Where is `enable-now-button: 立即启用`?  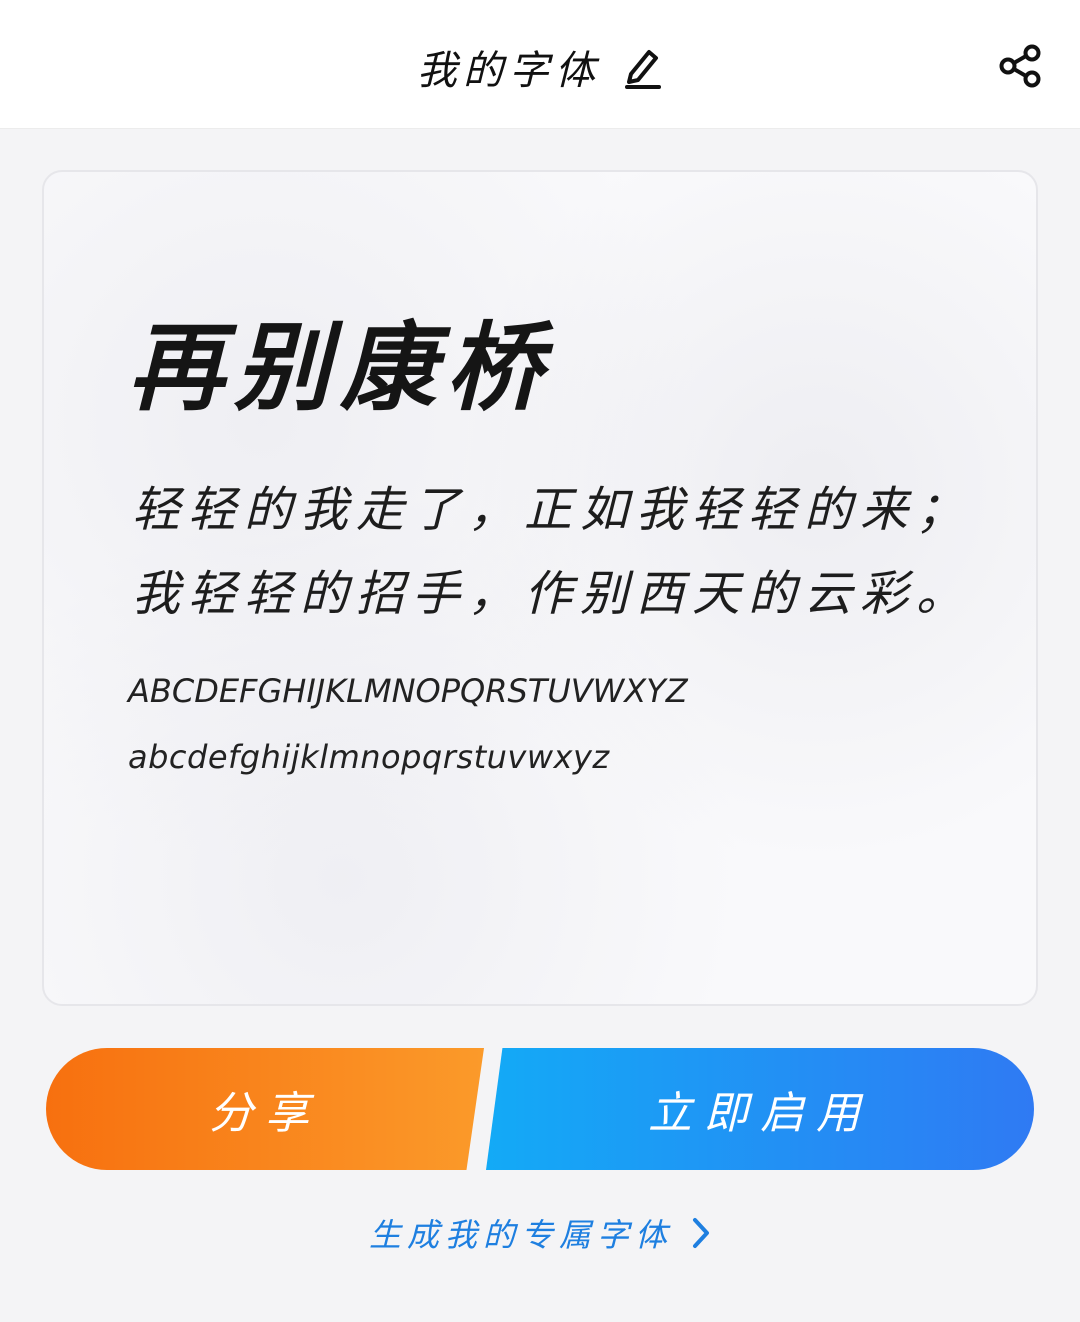
enable-now-button: 立即启用 is located at coordinates (760, 1109).